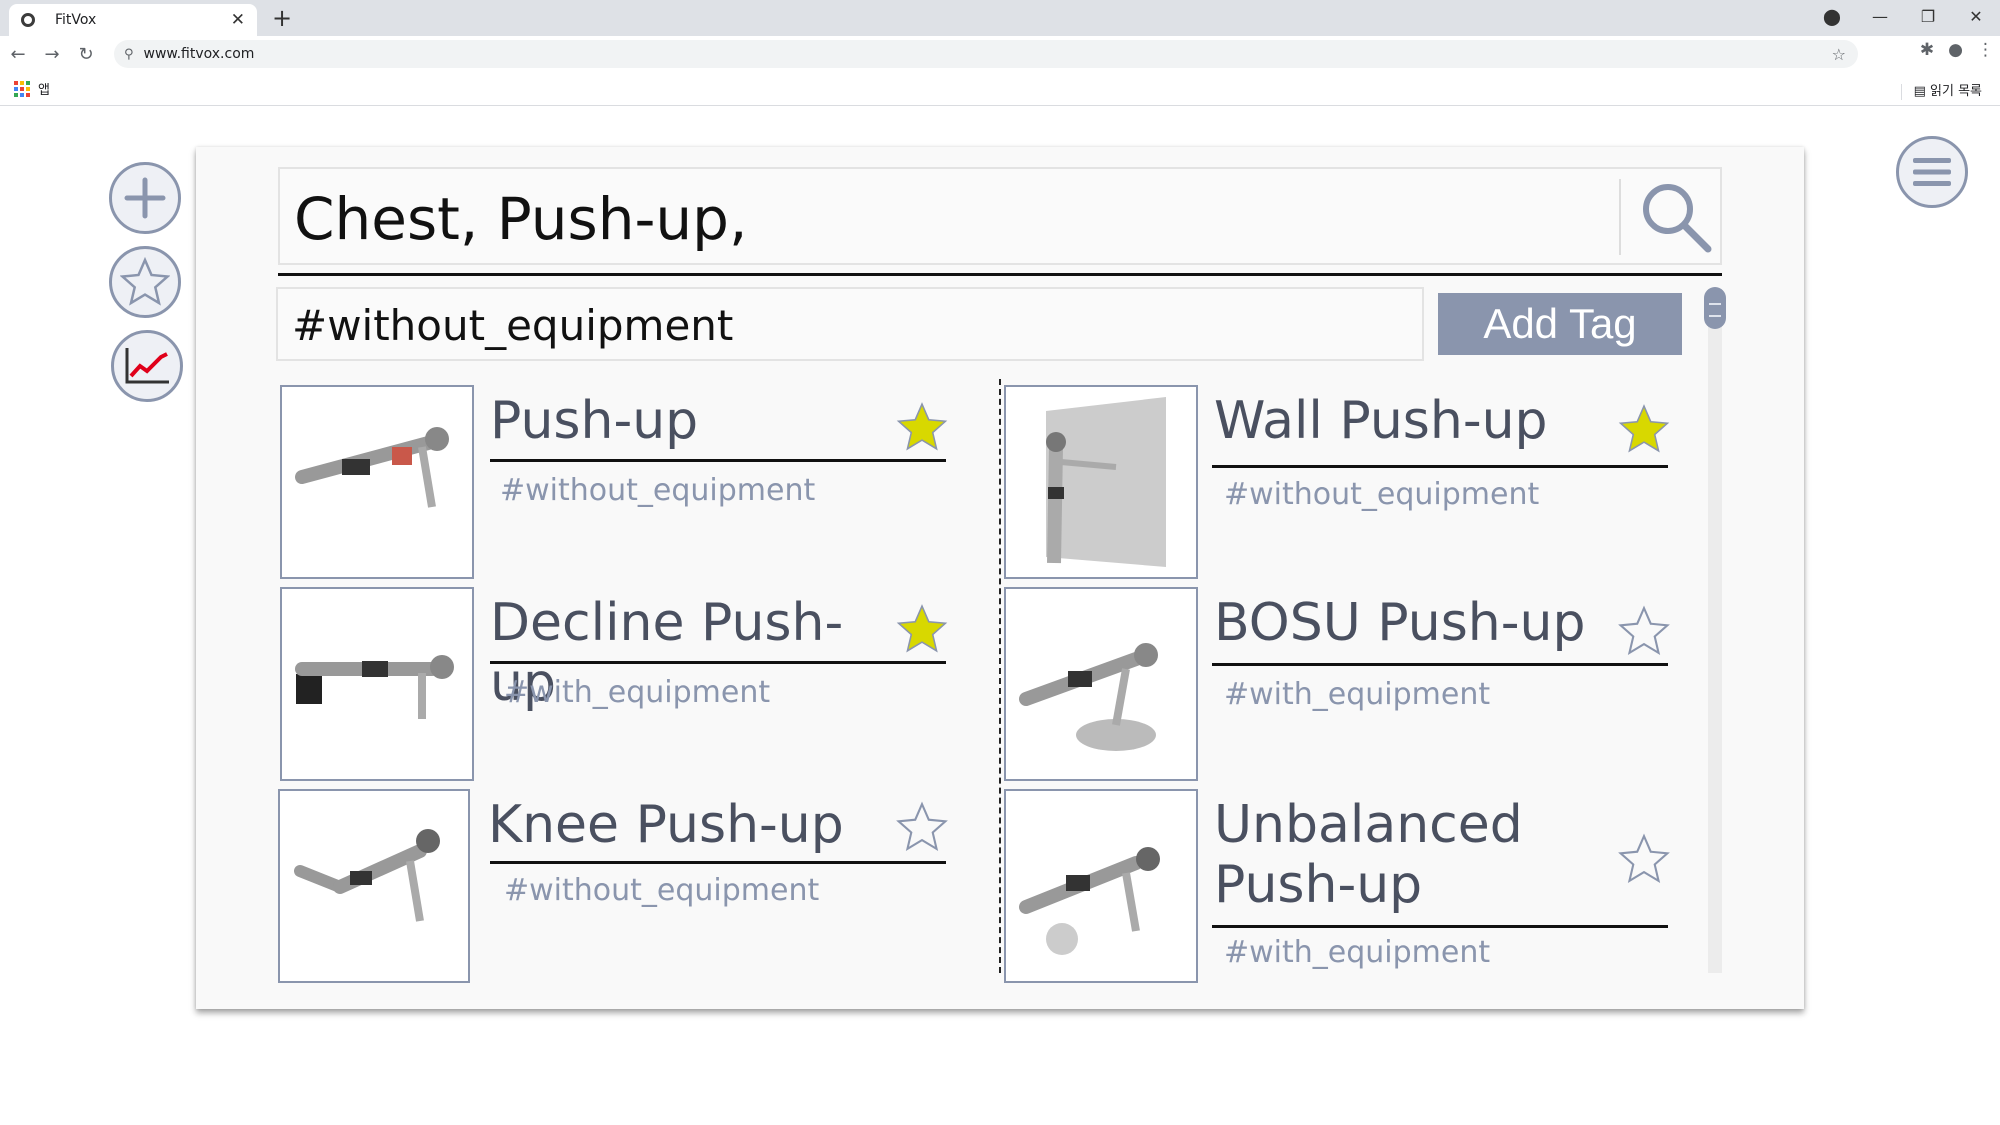 This screenshot has width=2000, height=1125. I want to click on search-icon, so click(1676, 217).